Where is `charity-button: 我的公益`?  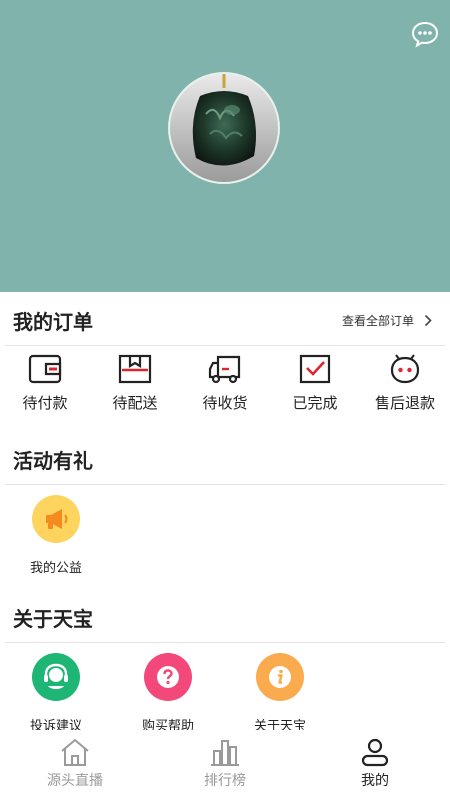
charity-button: 我的公益 is located at coordinates (56, 535).